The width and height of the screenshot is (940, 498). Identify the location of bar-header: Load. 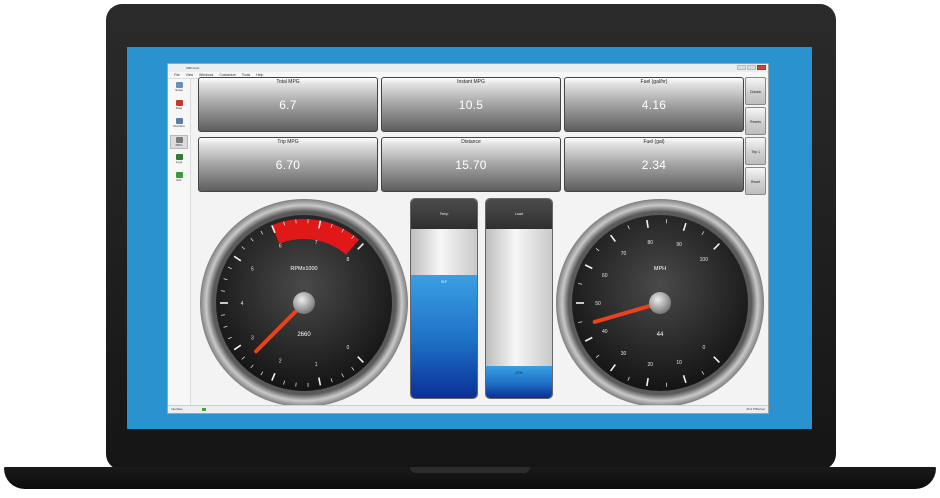
(519, 214).